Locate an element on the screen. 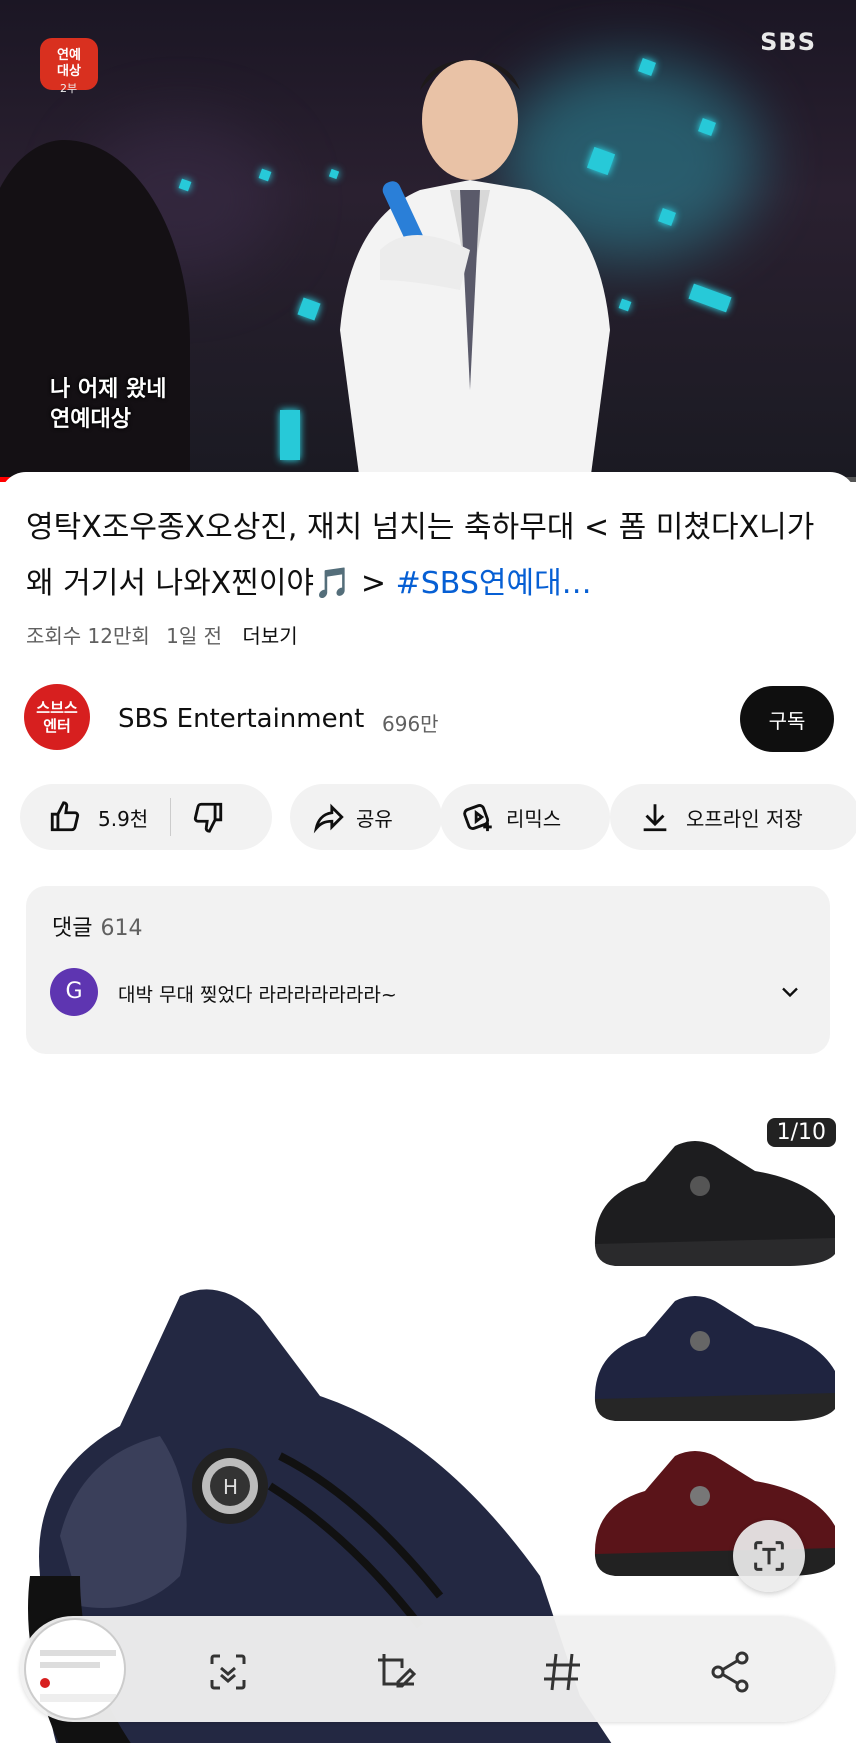  singer-figure is located at coordinates (475, 271).